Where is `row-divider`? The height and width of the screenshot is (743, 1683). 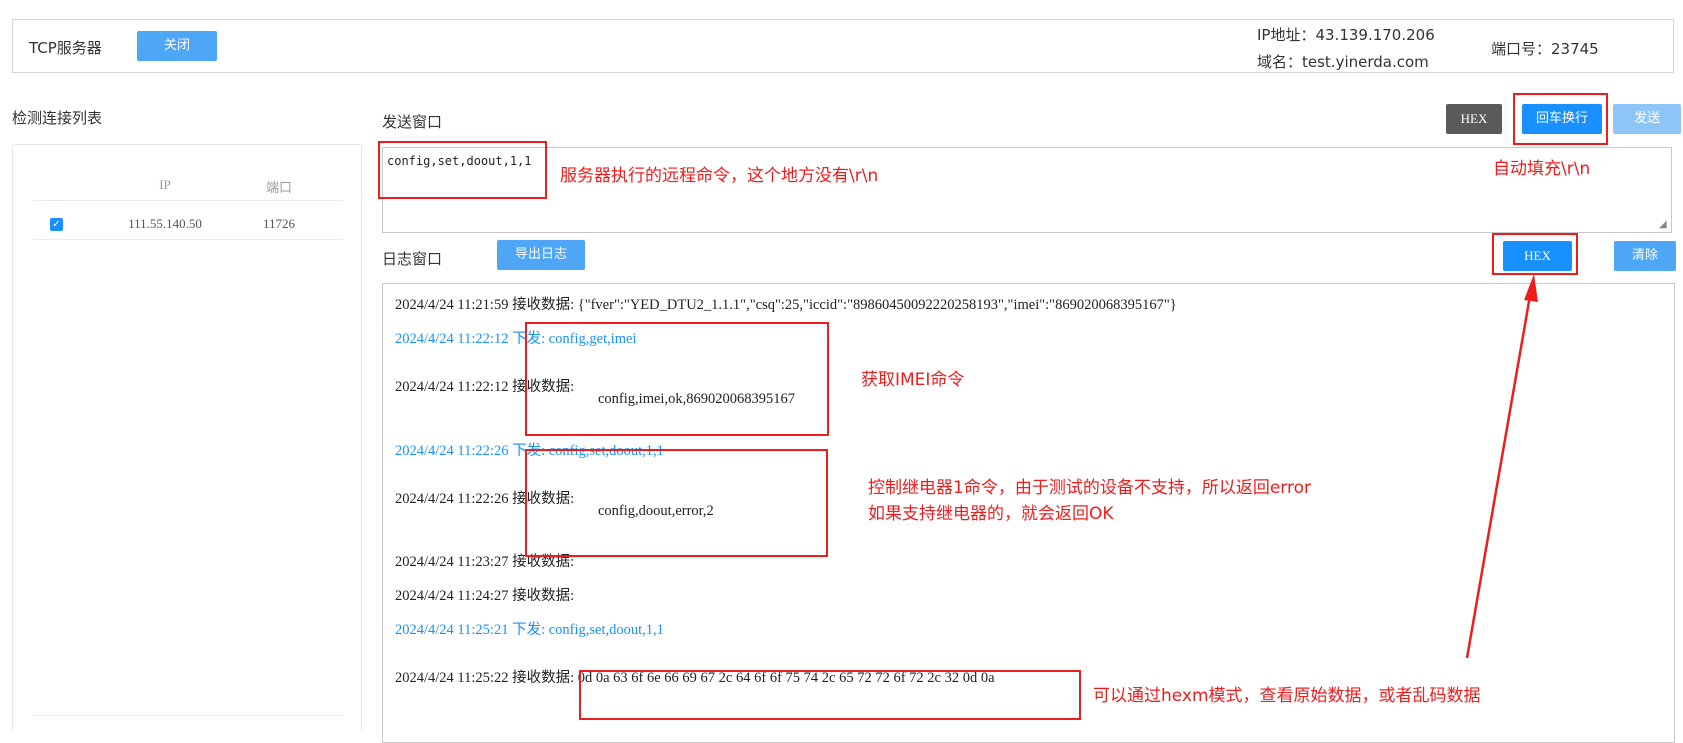
row-divider is located at coordinates (188, 239).